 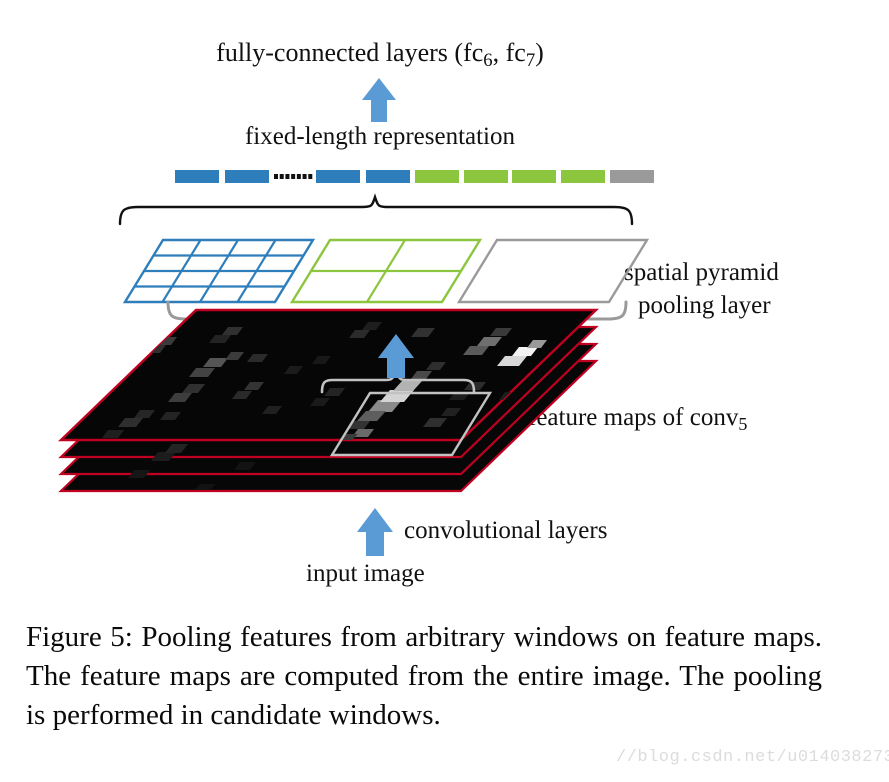 I want to click on level-4x4-blue, so click(x=219, y=271).